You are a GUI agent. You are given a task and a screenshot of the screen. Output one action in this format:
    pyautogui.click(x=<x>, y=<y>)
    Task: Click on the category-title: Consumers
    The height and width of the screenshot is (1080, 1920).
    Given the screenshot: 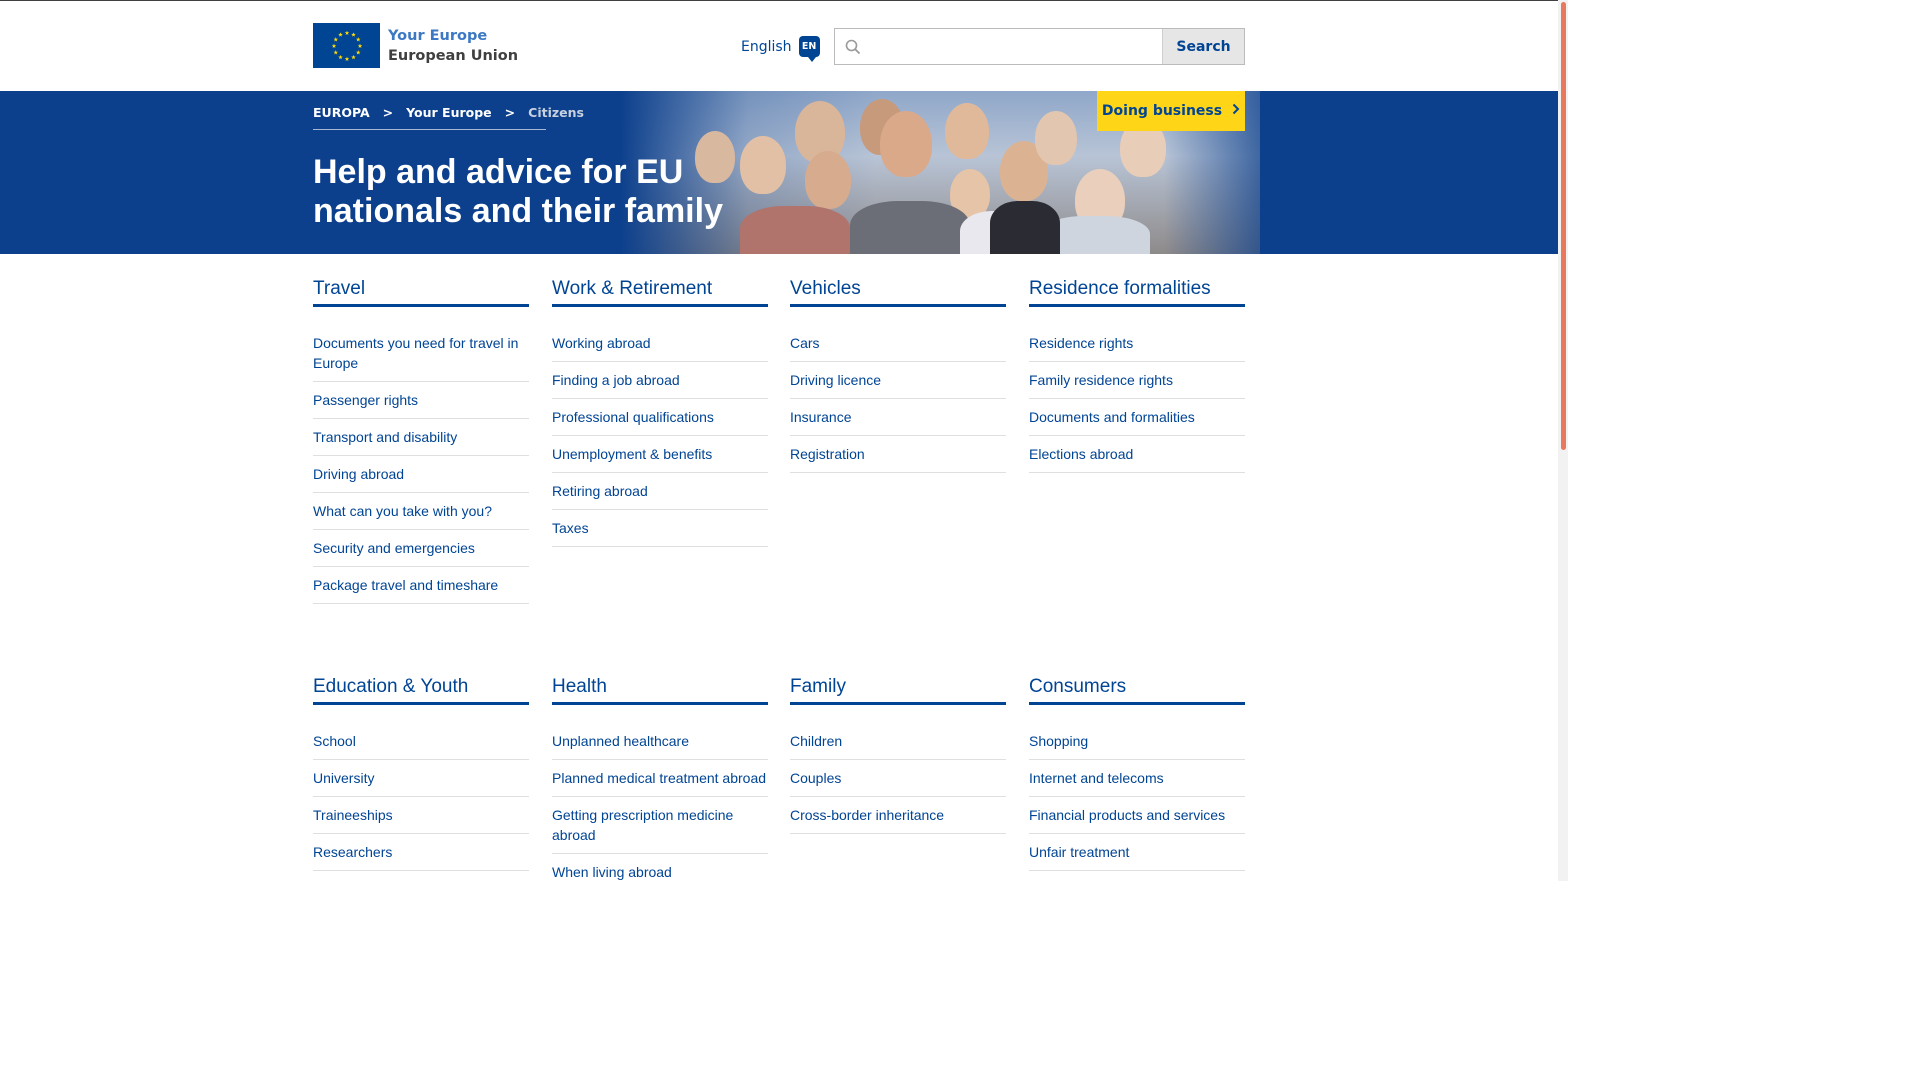 What is the action you would take?
    pyautogui.click(x=1137, y=687)
    